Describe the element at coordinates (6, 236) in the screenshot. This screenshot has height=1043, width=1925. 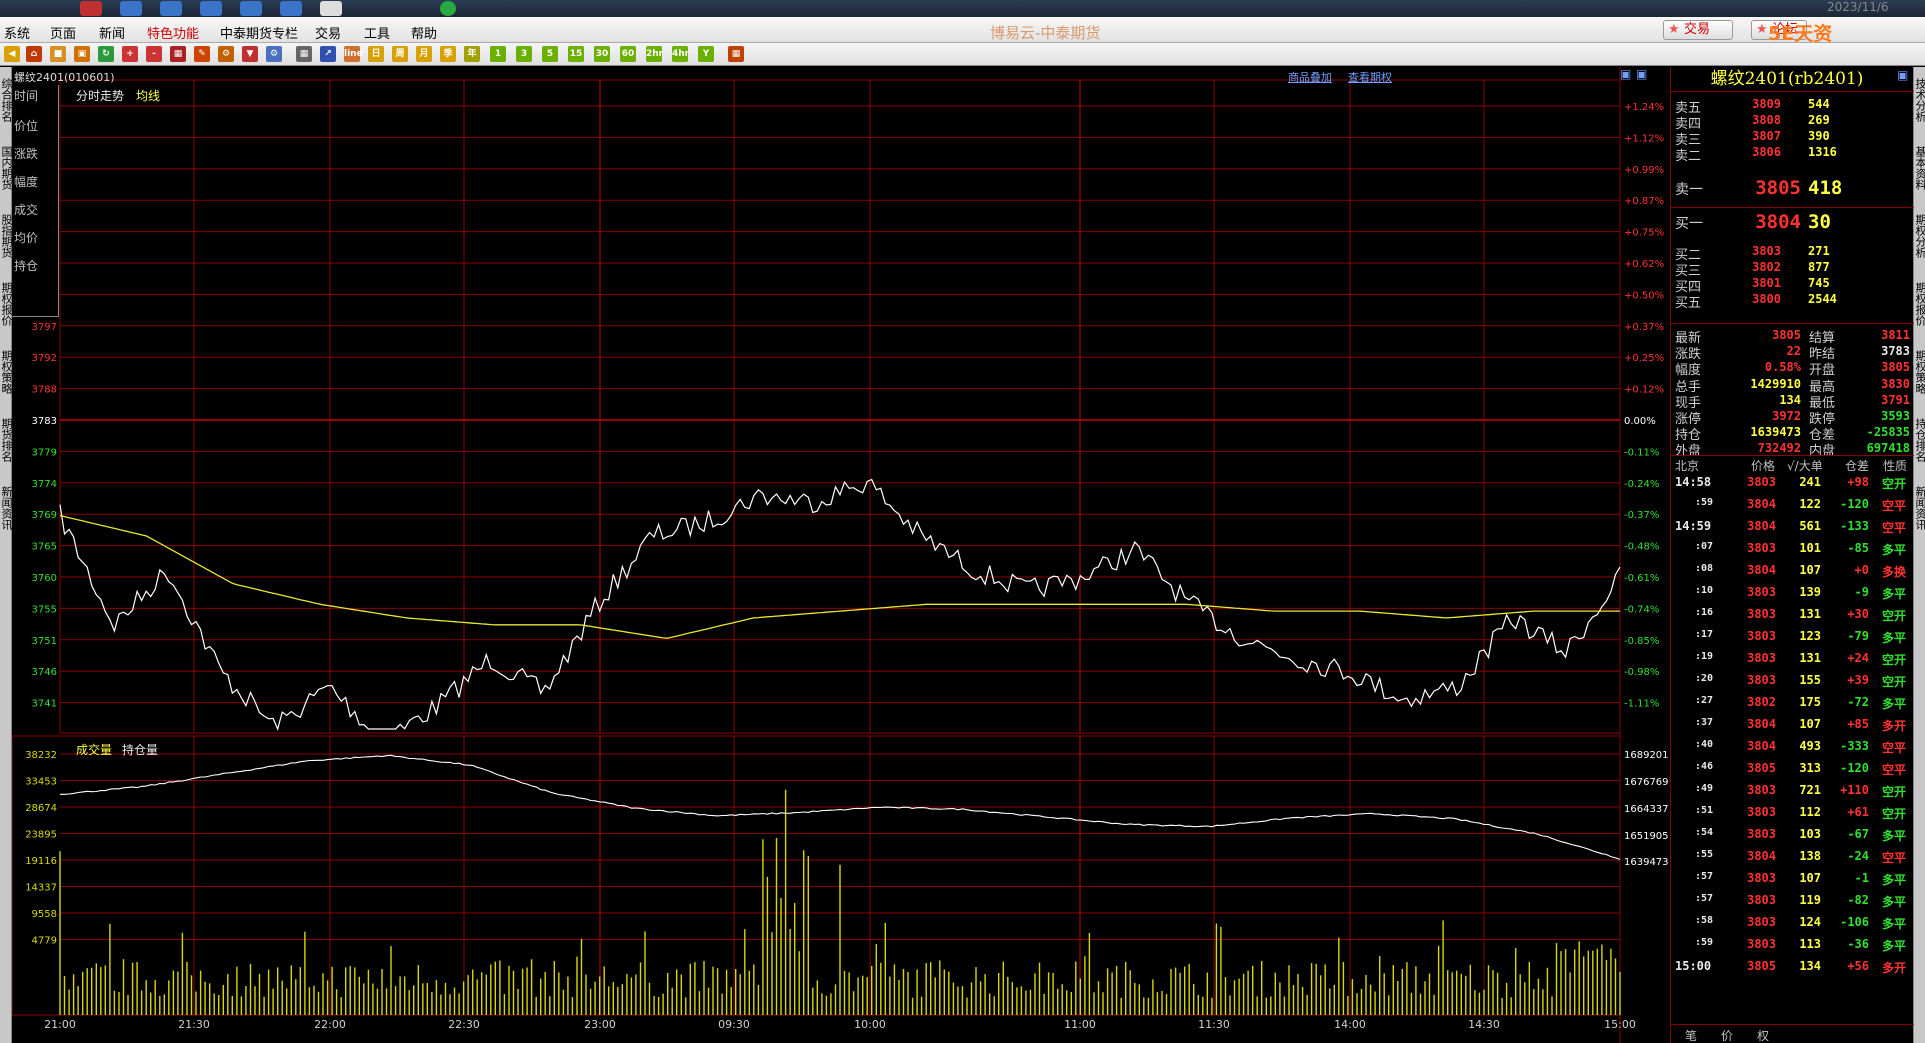
I see `left-tab-index-futures: 股指期货` at that location.